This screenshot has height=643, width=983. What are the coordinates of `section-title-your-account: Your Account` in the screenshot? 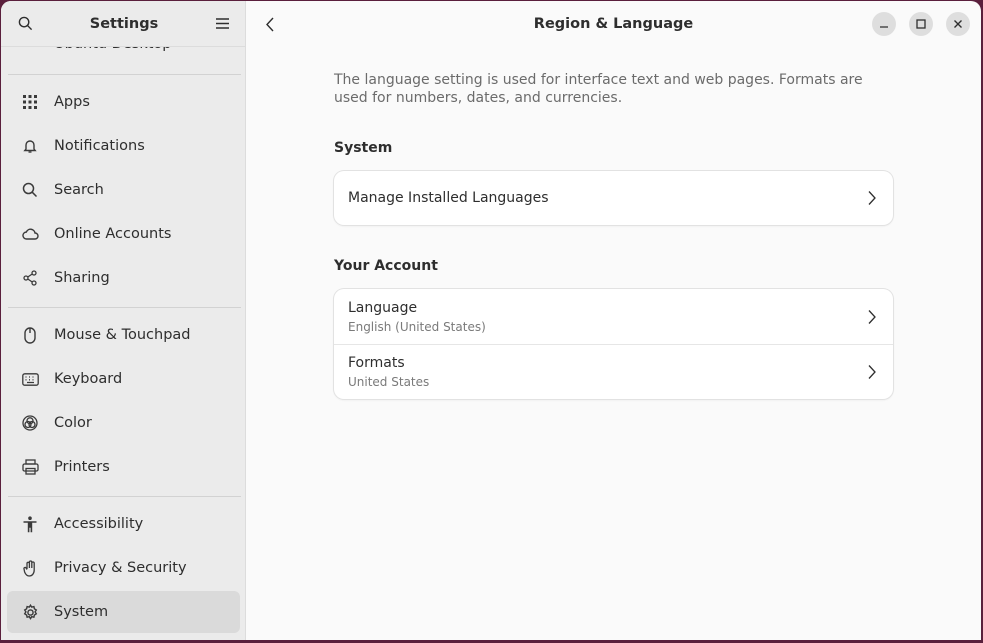 It's located at (386, 266).